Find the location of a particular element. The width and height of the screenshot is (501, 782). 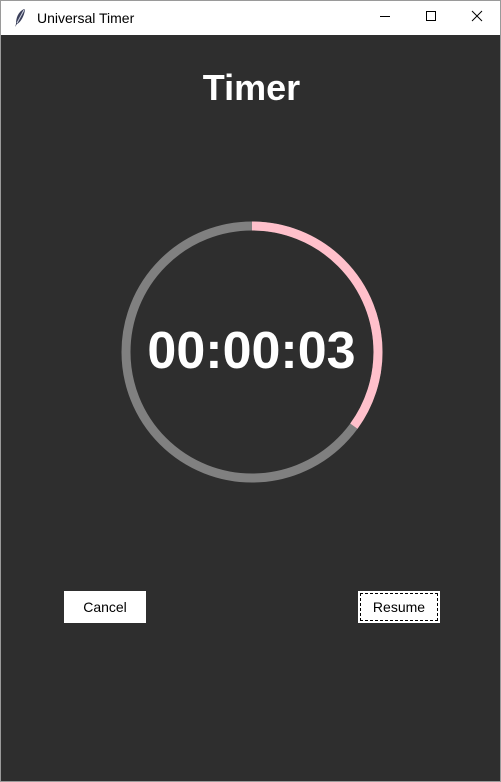

window-title: Universal Timer is located at coordinates (86, 18).